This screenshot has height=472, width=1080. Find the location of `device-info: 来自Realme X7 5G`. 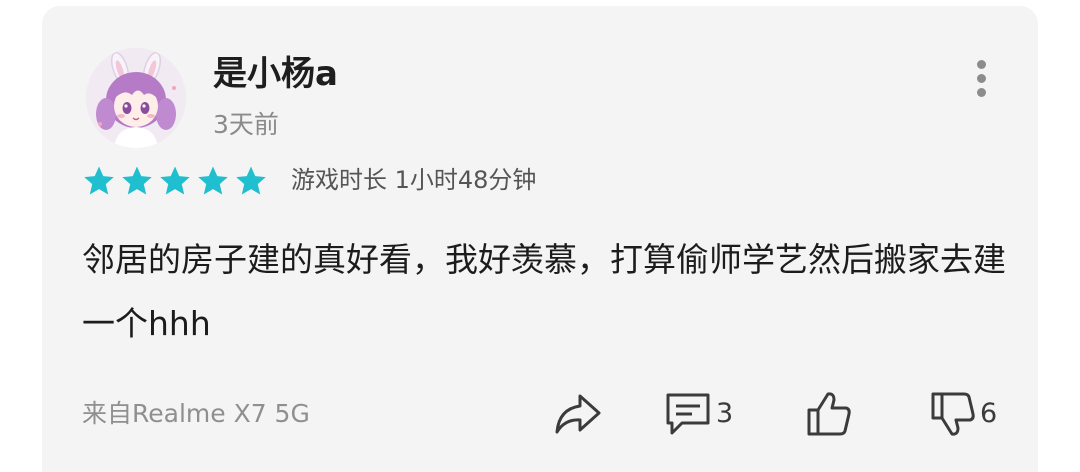

device-info: 来自Realme X7 5G is located at coordinates (196, 413).